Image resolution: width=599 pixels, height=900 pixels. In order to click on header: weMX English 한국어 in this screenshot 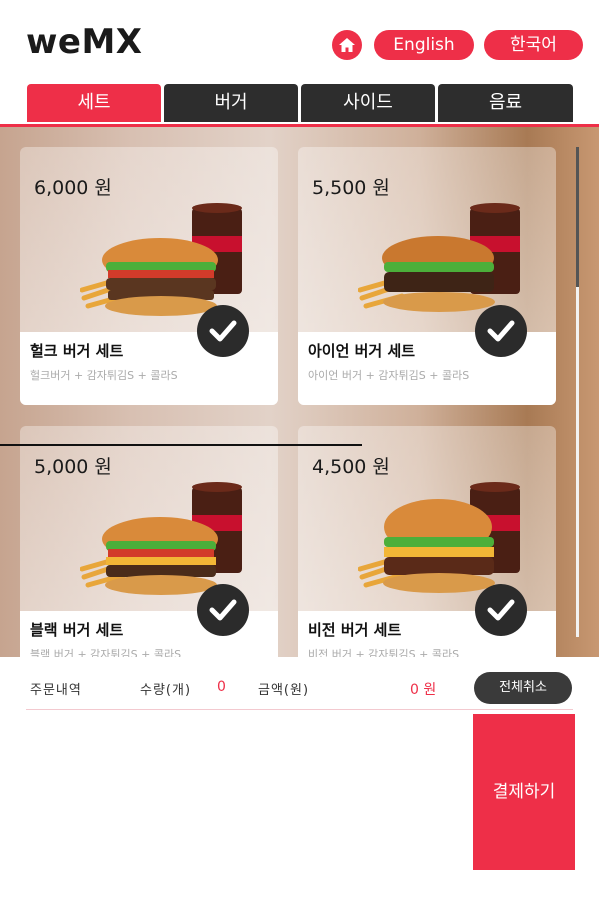, I will do `click(299, 42)`.